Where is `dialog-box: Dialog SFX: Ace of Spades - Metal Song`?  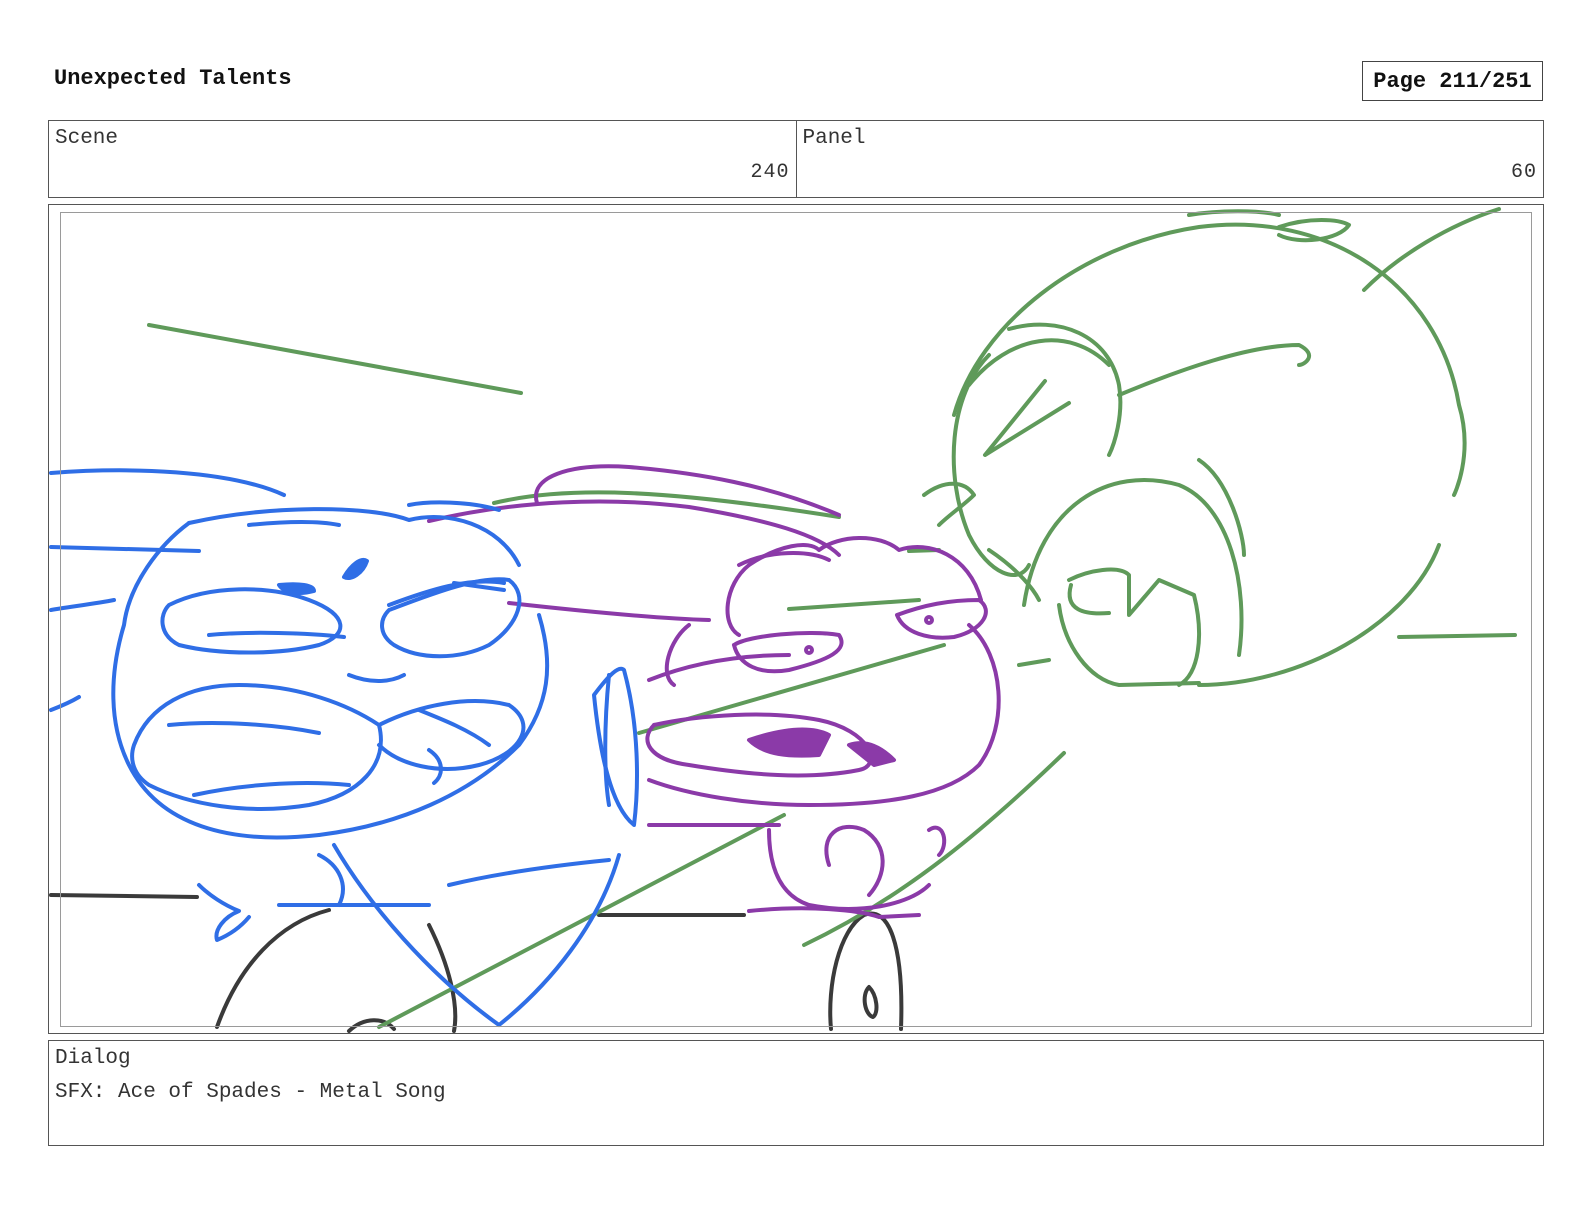 dialog-box: Dialog SFX: Ace of Spades - Metal Song is located at coordinates (796, 1093).